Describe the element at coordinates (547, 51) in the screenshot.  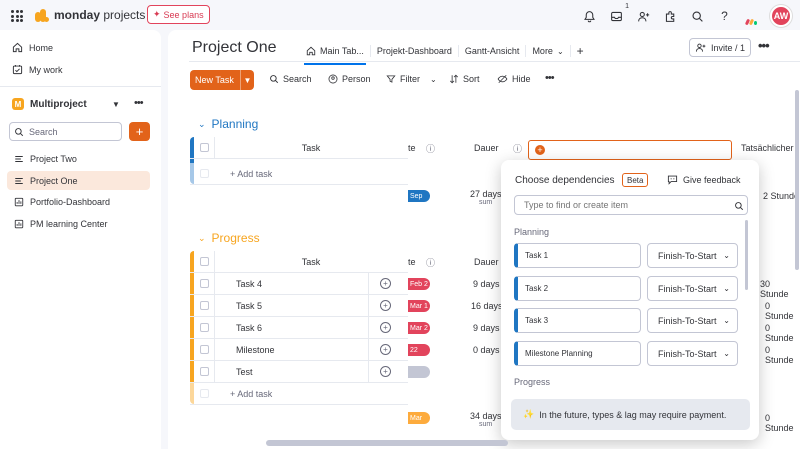
I see `tab-more: More ⌄` at that location.